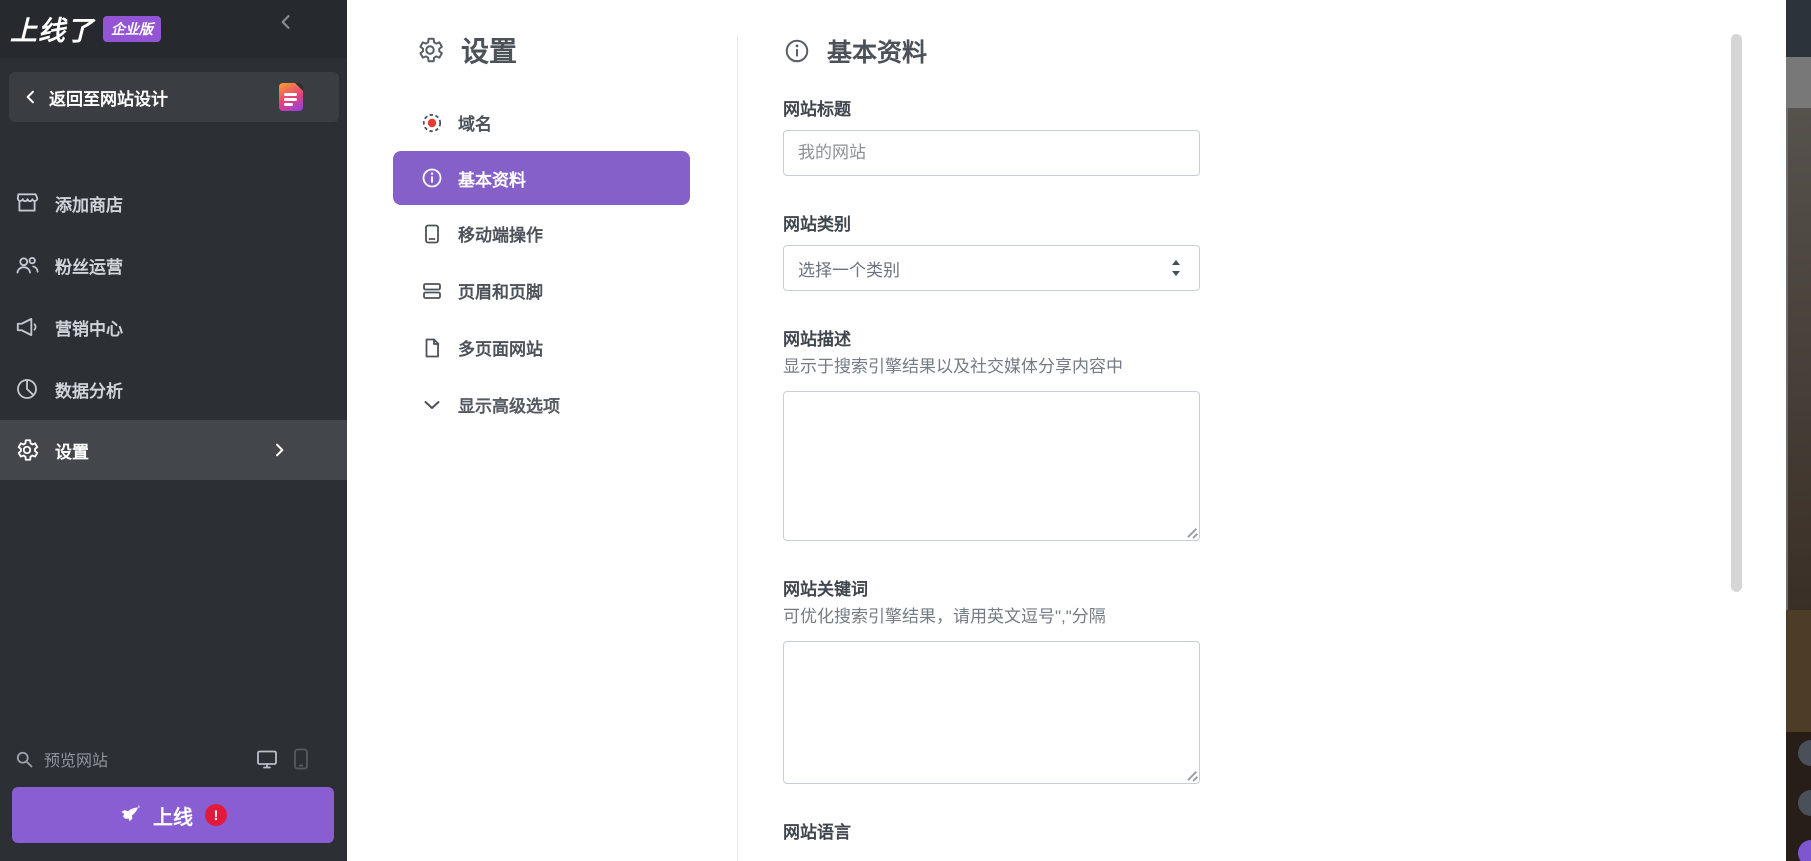 This screenshot has height=861, width=1811. I want to click on mobile-preview-icon, so click(301, 759).